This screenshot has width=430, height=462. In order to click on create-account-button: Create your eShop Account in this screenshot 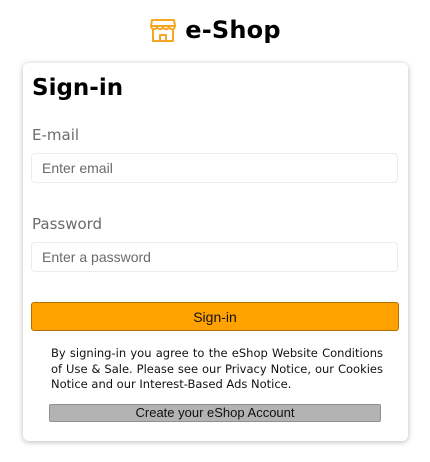, I will do `click(215, 413)`.